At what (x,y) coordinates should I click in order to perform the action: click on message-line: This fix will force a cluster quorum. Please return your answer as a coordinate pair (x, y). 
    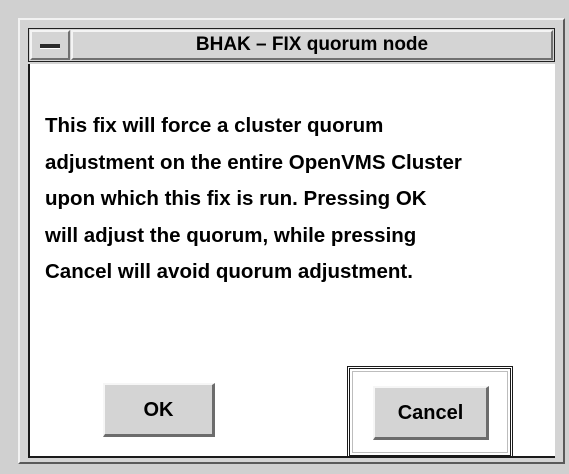
    Looking at the image, I should click on (214, 125).